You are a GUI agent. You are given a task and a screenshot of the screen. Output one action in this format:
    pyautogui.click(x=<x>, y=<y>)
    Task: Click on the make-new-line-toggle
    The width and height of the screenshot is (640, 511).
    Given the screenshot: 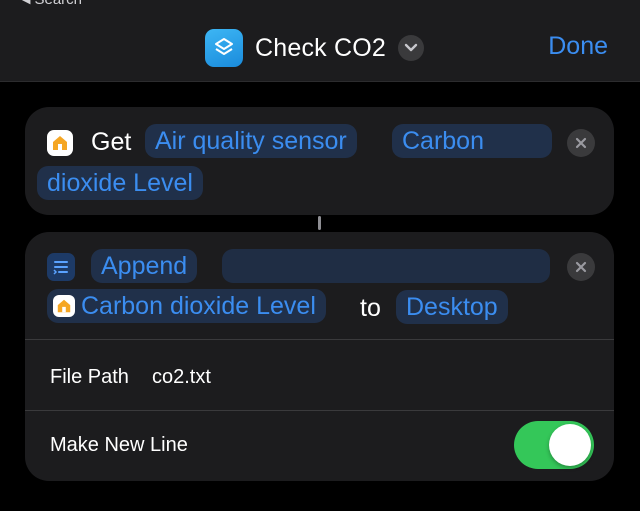 What is the action you would take?
    pyautogui.click(x=554, y=445)
    